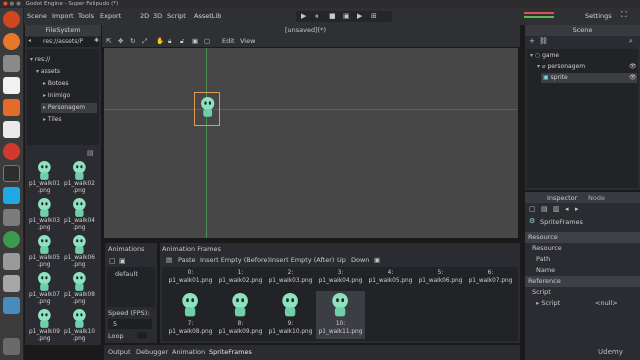 This screenshot has width=640, height=360. I want to click on tab-debugger: Debugger, so click(152, 352).